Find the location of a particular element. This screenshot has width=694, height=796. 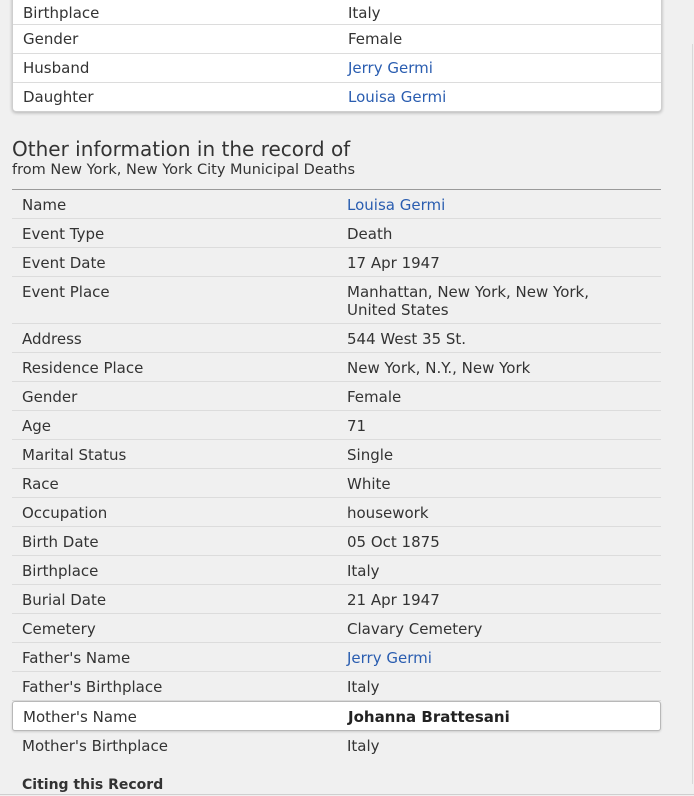

table-row: Event Date 17 Apr 1947 is located at coordinates (336, 262).